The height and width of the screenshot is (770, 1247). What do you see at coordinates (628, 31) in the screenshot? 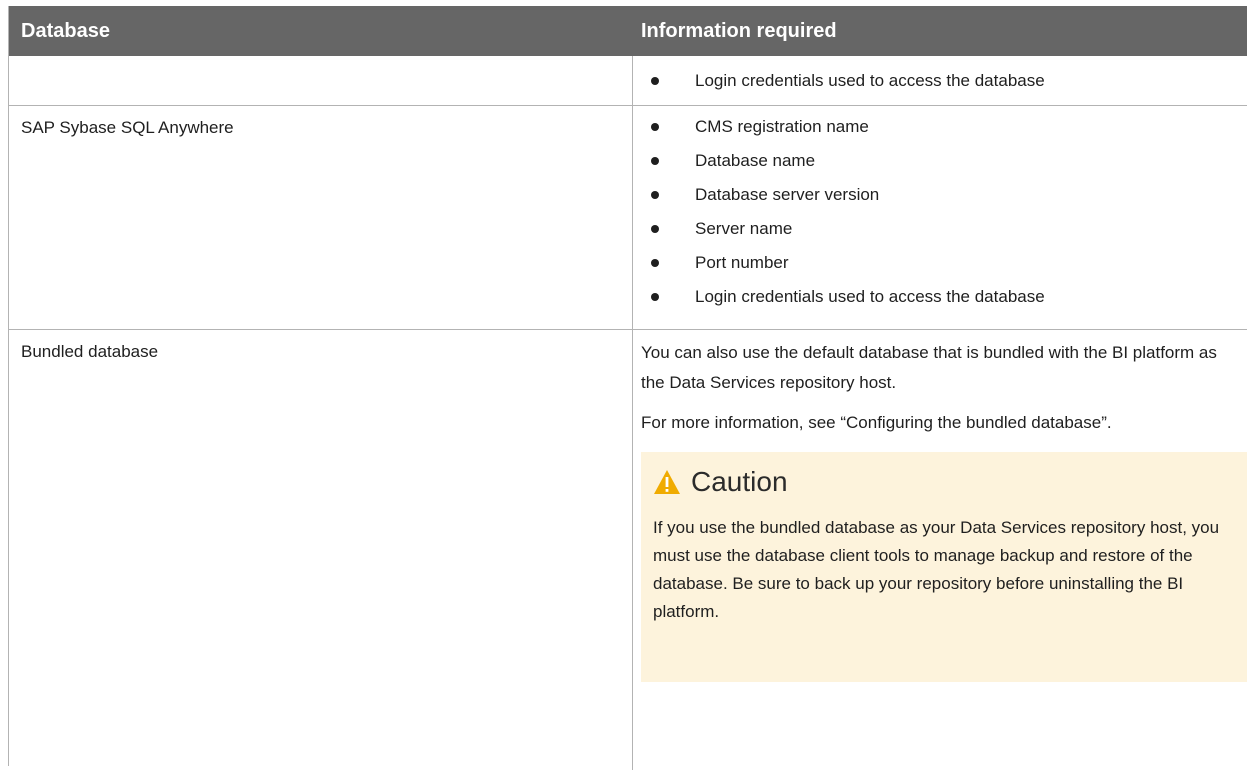
I see `table-header-row: Database Information required` at bounding box center [628, 31].